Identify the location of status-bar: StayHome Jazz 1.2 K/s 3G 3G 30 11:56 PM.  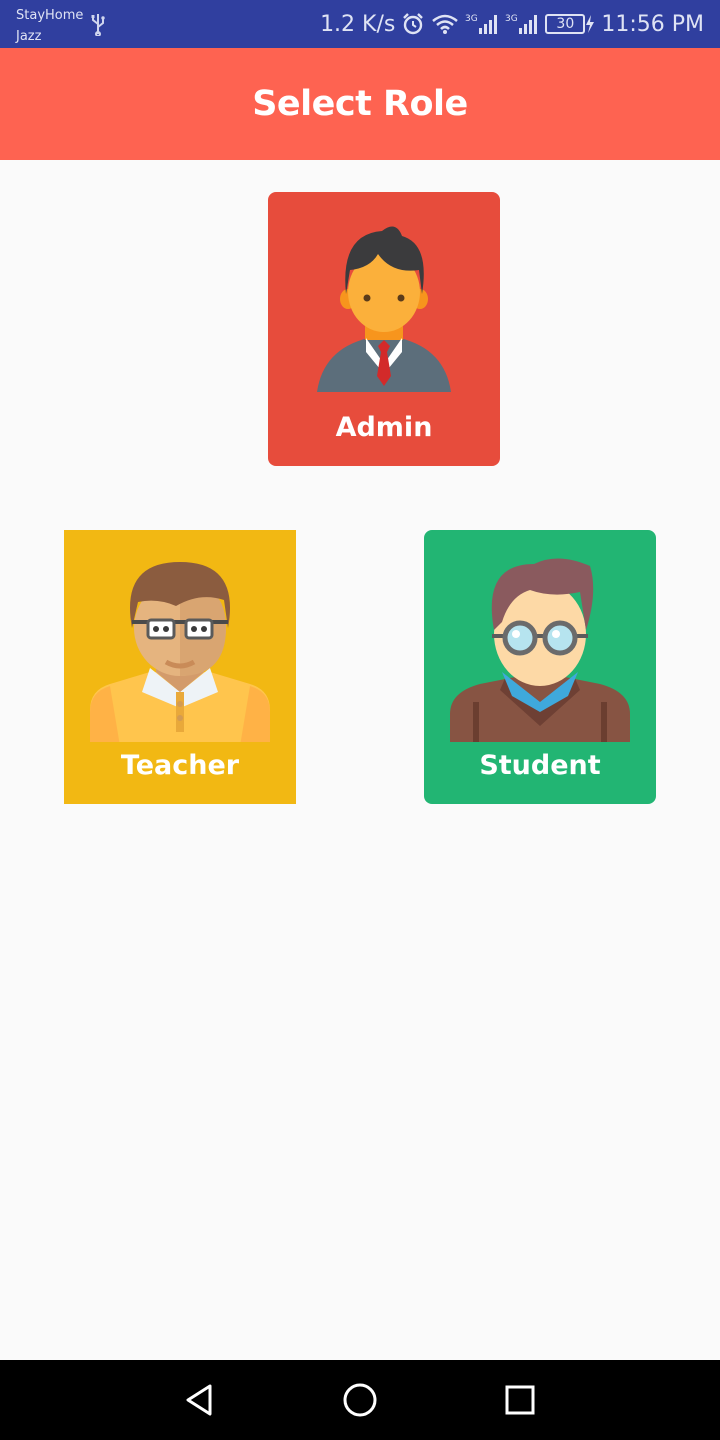
(360, 24).